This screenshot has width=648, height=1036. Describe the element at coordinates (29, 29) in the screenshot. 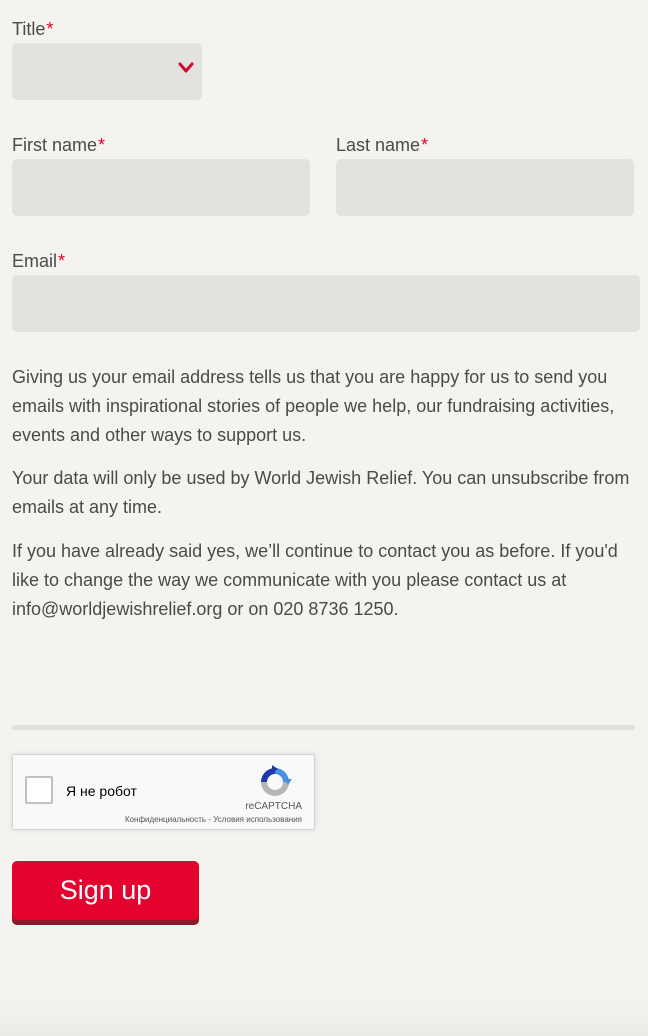

I see `title-label-text: Title` at that location.